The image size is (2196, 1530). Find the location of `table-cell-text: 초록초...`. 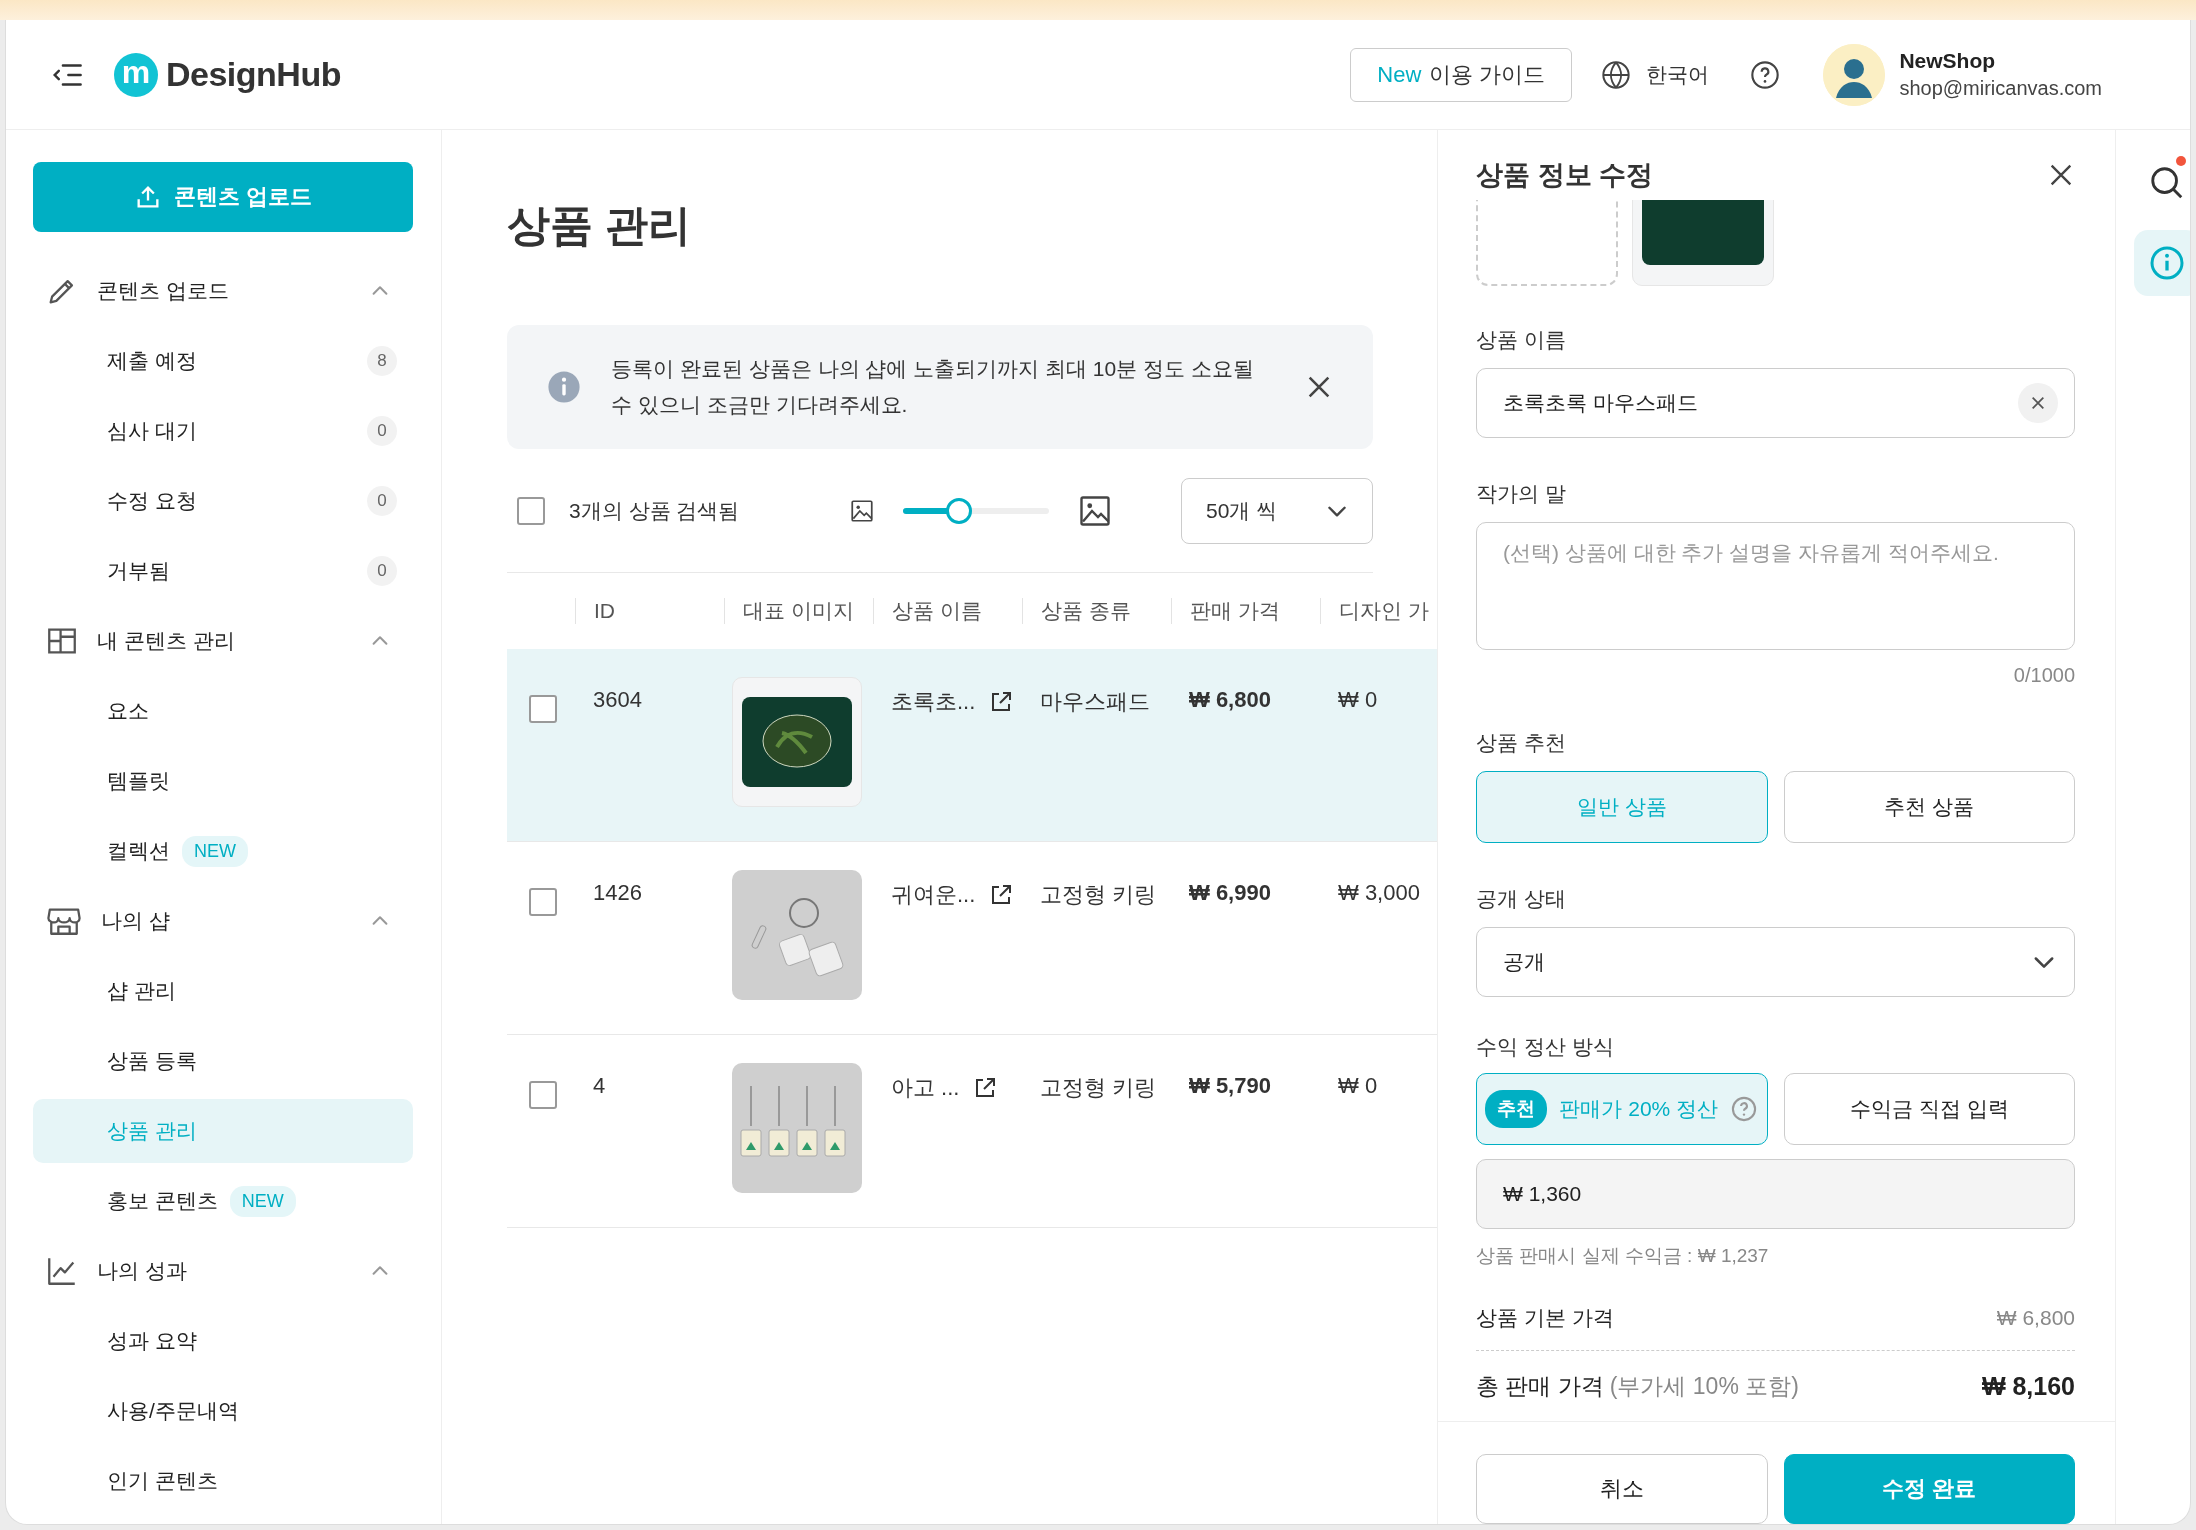

table-cell-text: 초록초... is located at coordinates (933, 702).